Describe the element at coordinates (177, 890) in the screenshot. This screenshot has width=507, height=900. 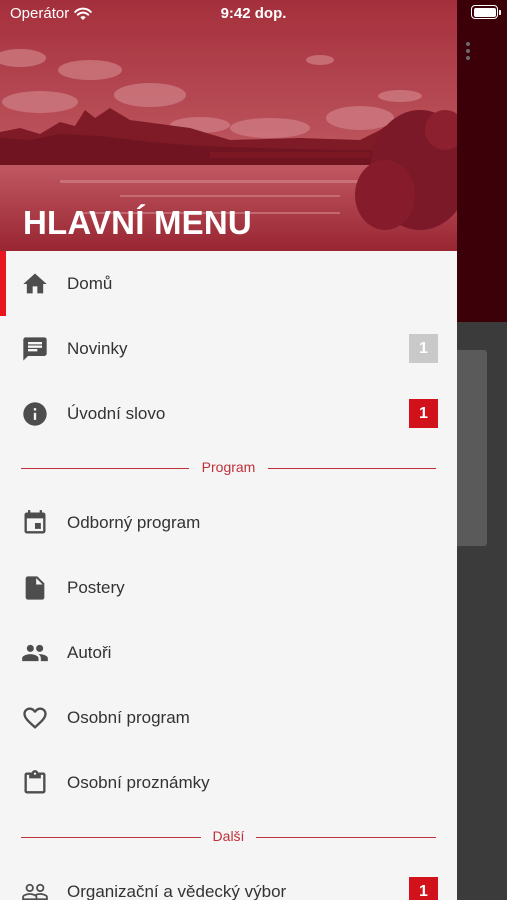
I see `menu-item-label: Organizační a vědecký výbor` at that location.